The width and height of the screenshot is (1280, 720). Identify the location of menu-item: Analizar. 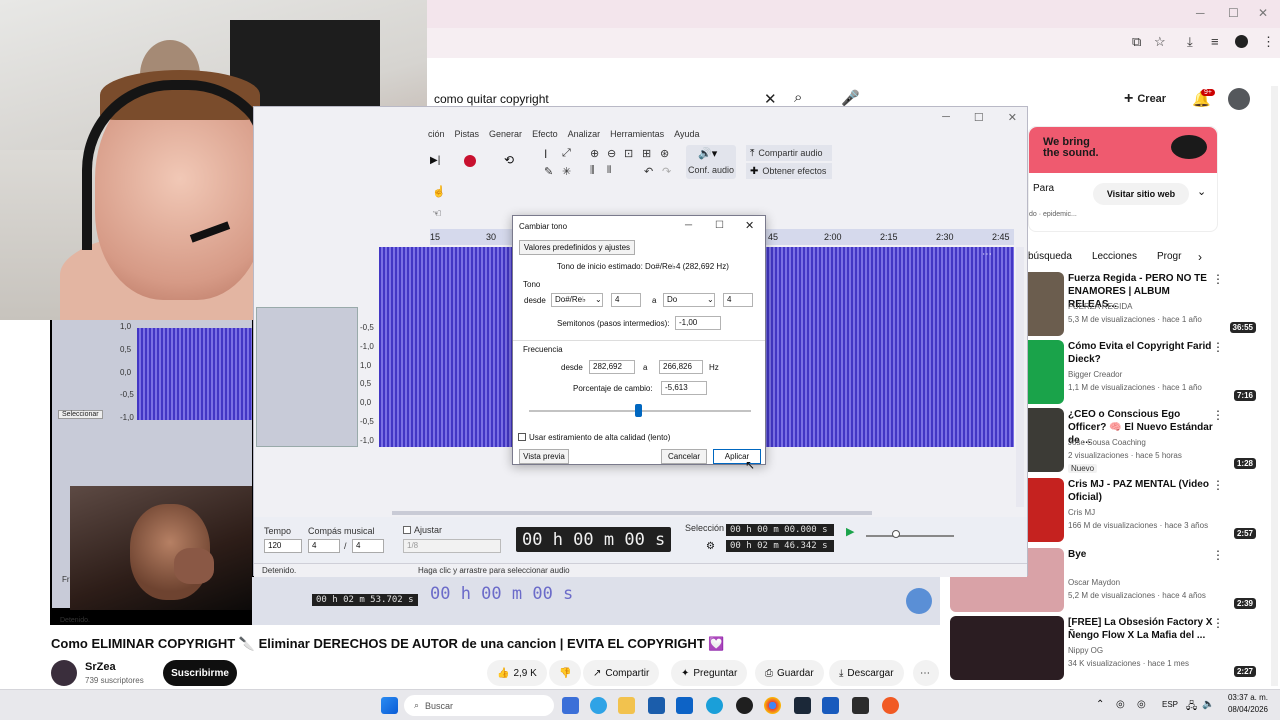
(584, 134).